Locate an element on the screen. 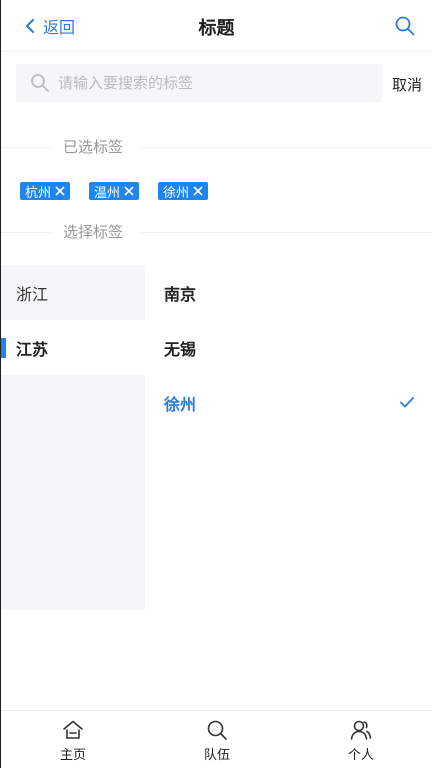 This screenshot has height=768, width=432. search-input is located at coordinates (208, 83).